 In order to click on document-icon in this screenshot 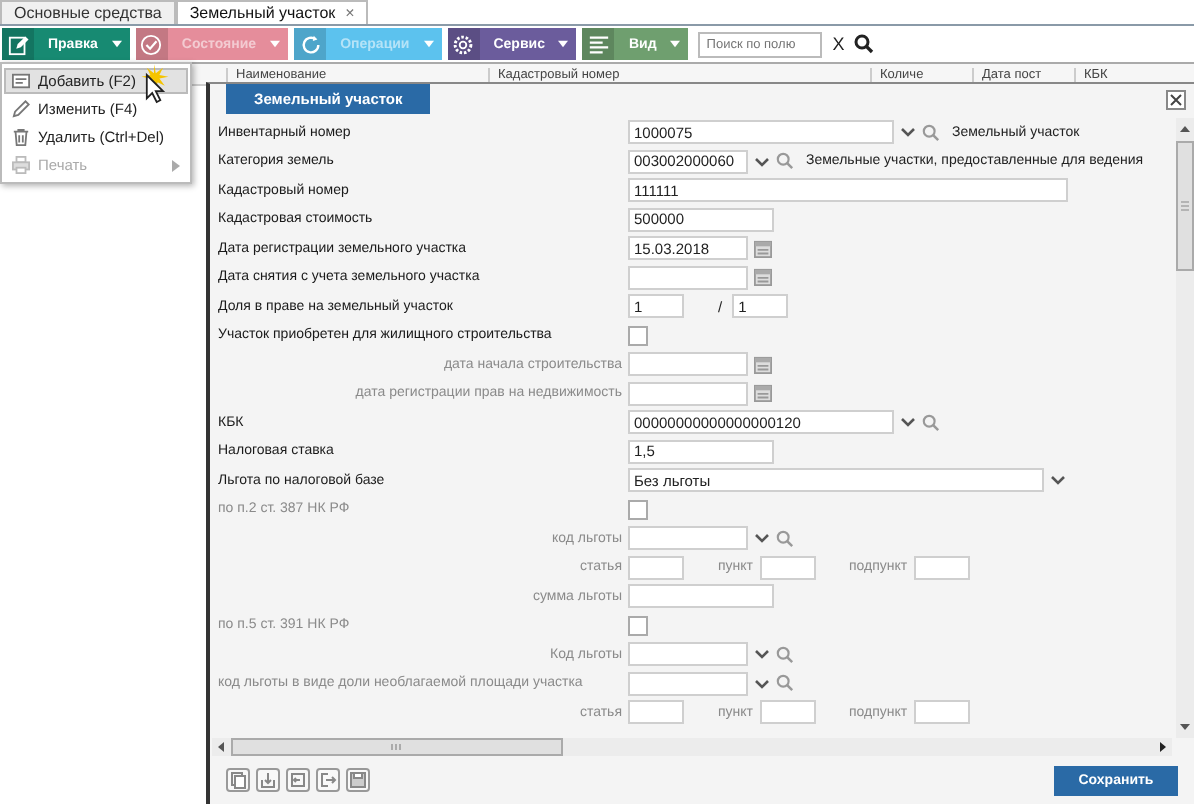, I will do `click(21, 81)`.